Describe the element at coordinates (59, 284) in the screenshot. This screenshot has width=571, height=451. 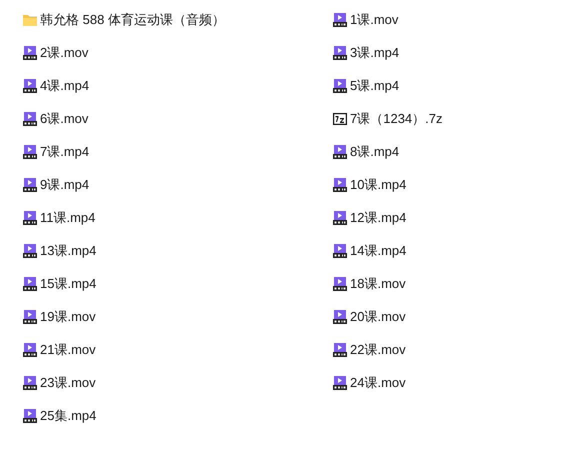
I see `file-item: 15课.mp4` at that location.